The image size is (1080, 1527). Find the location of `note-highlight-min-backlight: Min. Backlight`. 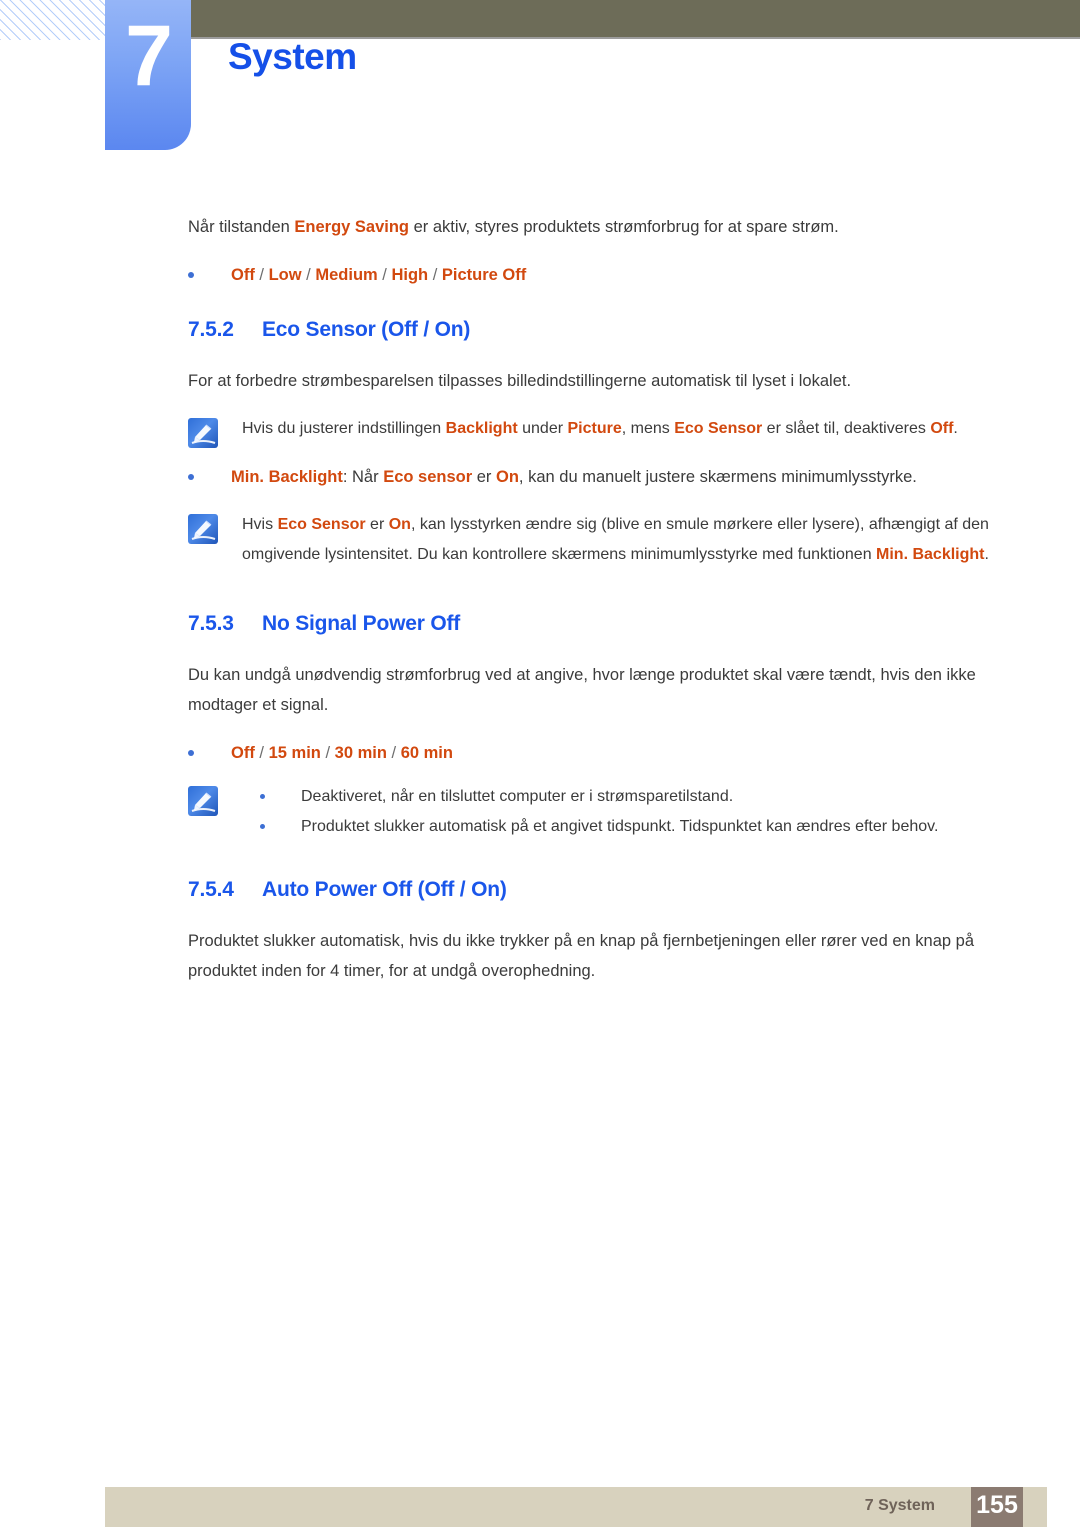

note-highlight-min-backlight: Min. Backlight is located at coordinates (930, 554).